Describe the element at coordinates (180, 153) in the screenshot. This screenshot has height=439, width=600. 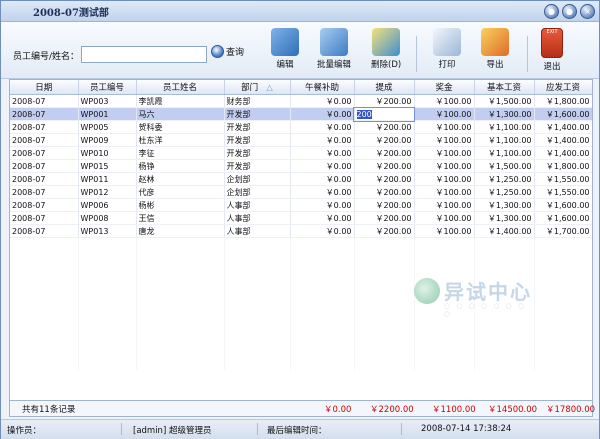
I see `cell-emp-name: 李征` at that location.